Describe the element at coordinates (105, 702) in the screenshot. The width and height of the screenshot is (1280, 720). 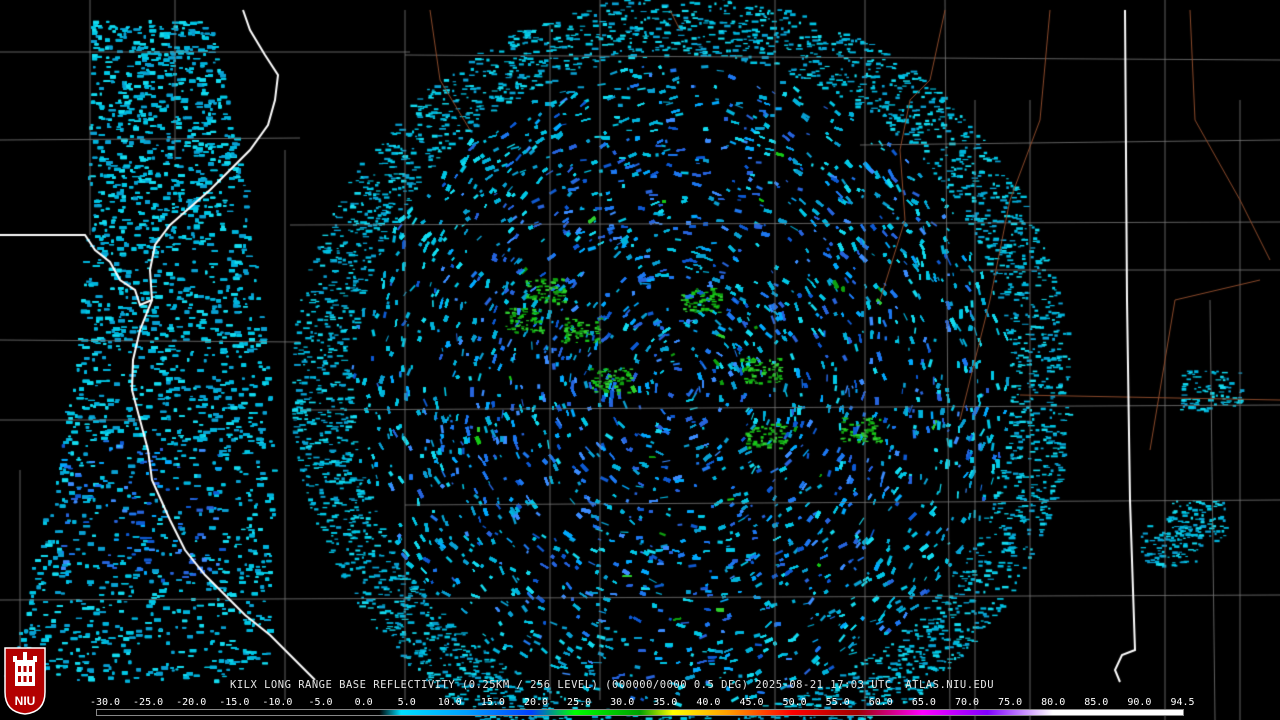
I see `colorbar-label: -30.0` at that location.